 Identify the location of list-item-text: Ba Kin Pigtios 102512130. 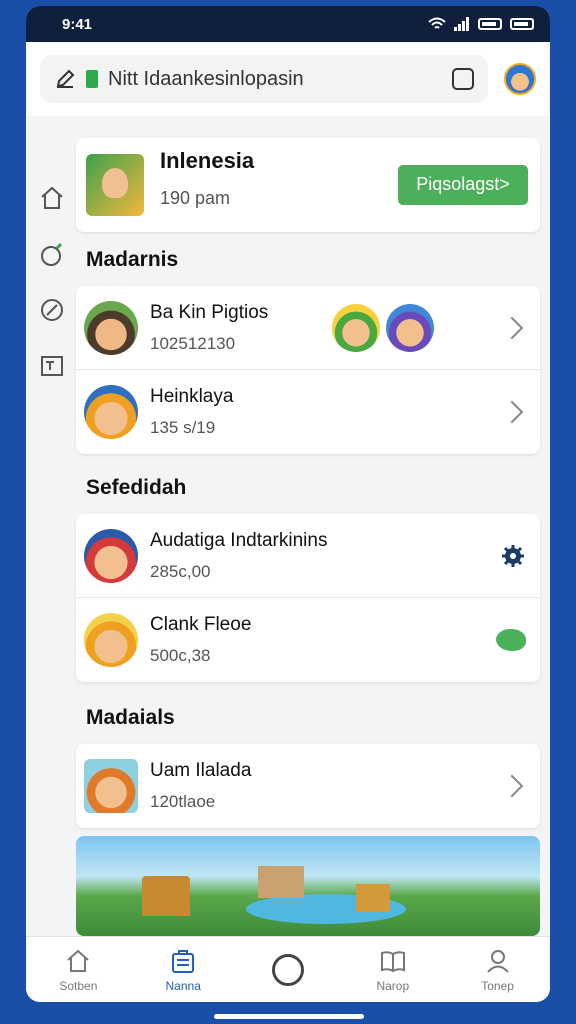
(238, 328).